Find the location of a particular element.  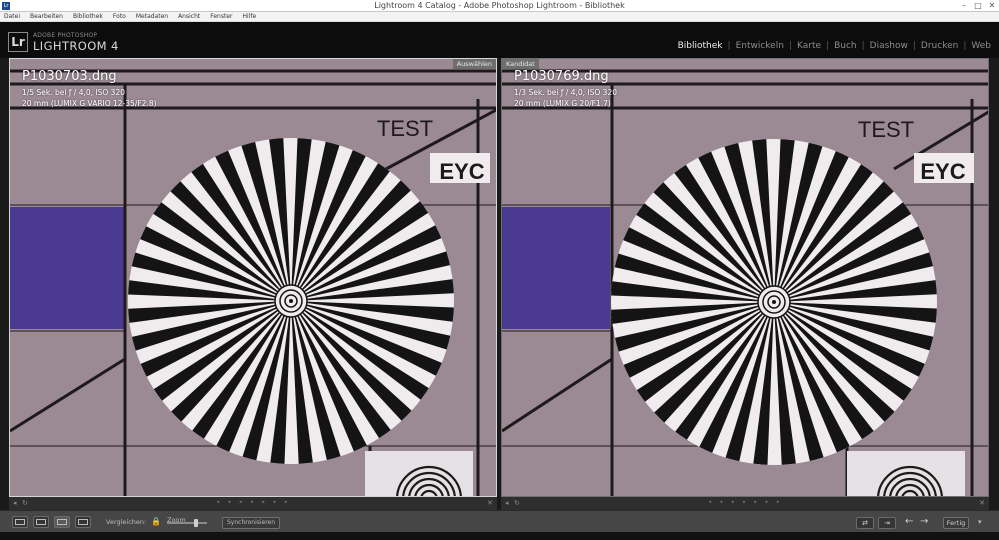

candidate-pane-strip: ◂ ↻ • • • • • • • ✕ is located at coordinates (745, 503).